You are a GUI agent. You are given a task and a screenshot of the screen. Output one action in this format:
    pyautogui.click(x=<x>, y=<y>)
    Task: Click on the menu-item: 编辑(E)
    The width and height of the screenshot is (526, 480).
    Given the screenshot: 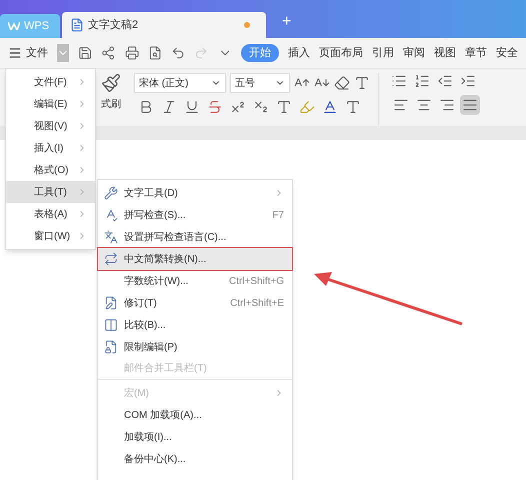 What is the action you would take?
    pyautogui.click(x=50, y=104)
    